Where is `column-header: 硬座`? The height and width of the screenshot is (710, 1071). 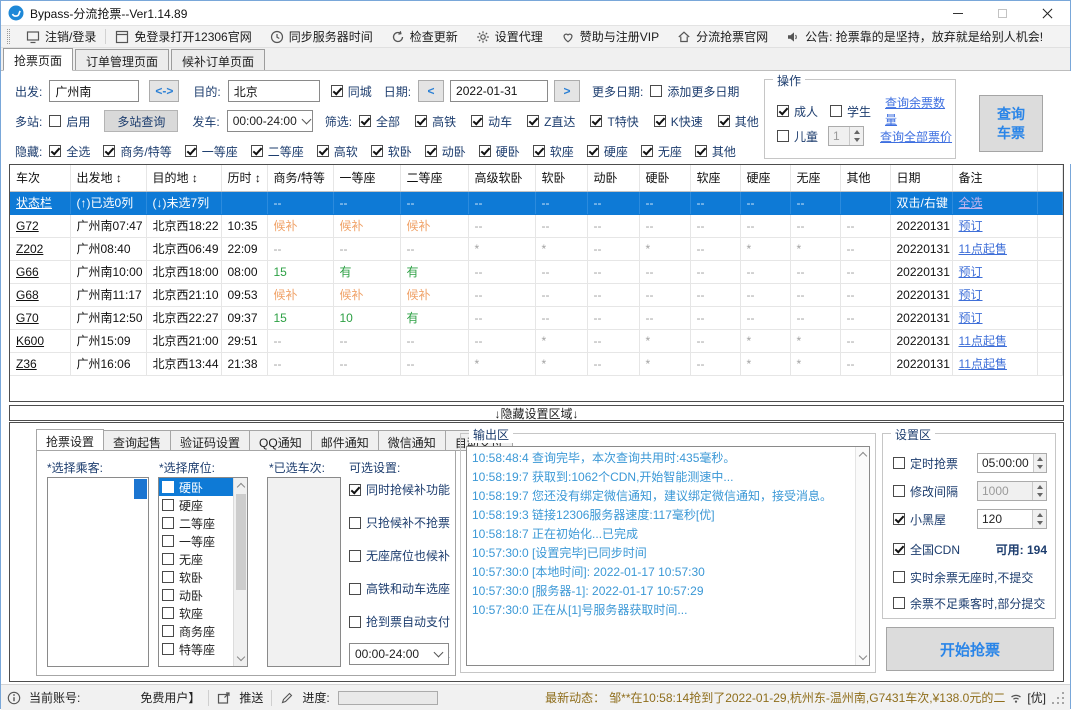 column-header: 硬座 is located at coordinates (765, 178).